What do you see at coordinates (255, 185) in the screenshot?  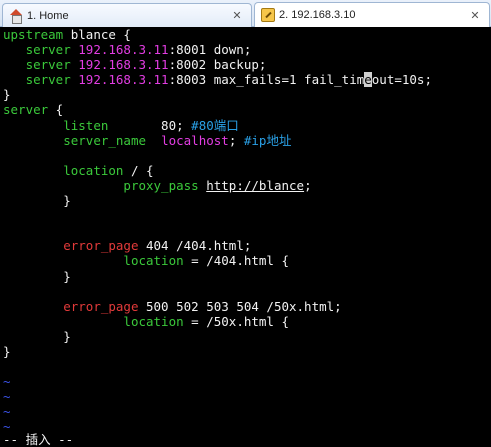 I see `proxy-url: http://blance` at bounding box center [255, 185].